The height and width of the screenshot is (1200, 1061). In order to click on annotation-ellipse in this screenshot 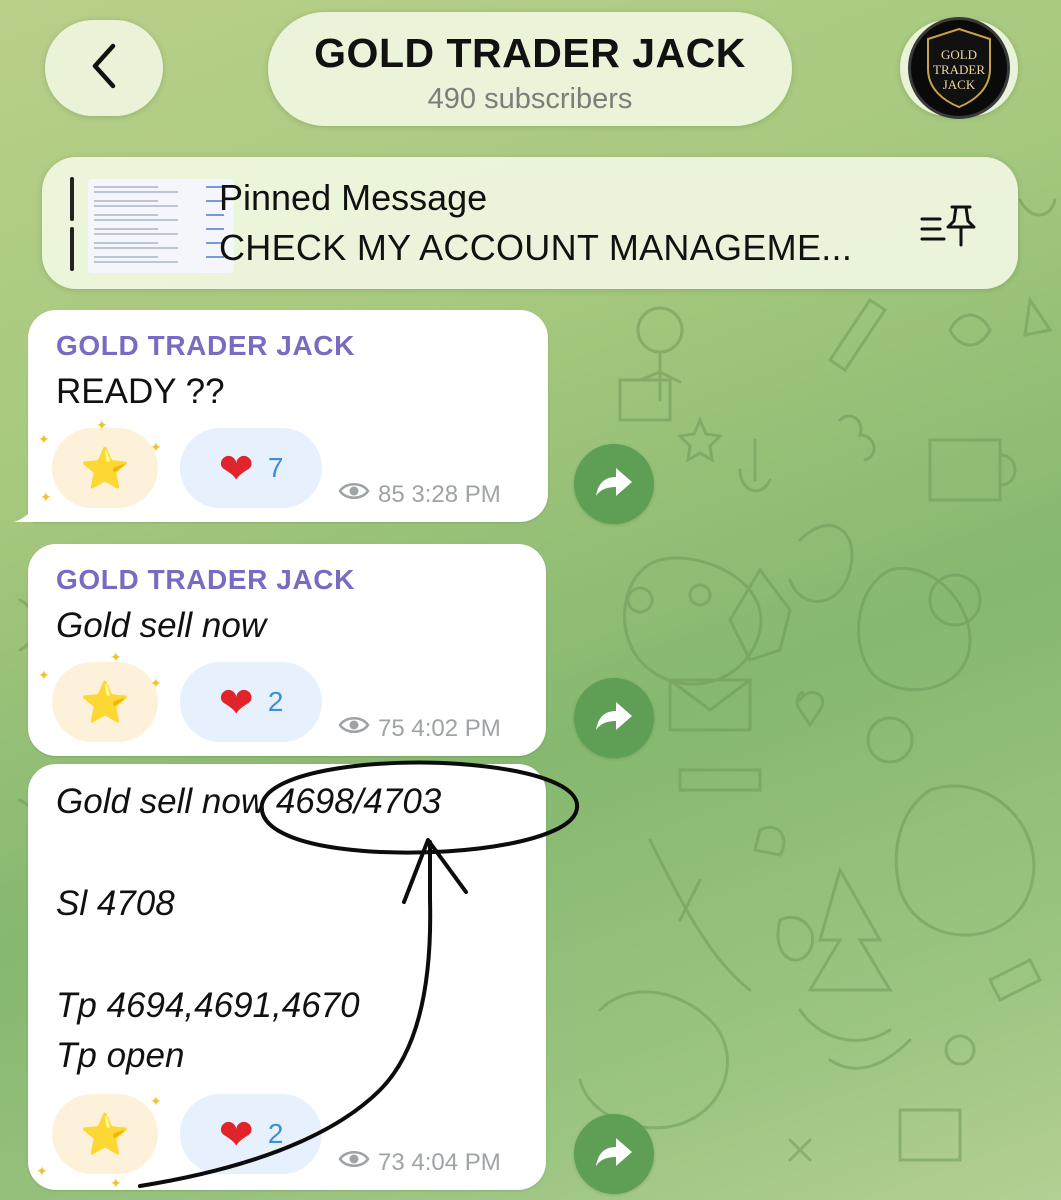, I will do `click(419, 807)`.